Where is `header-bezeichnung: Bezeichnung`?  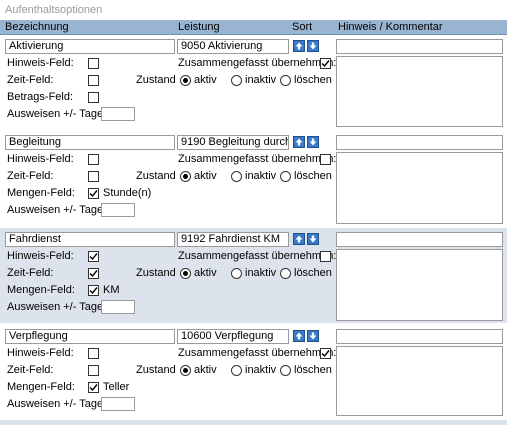
header-bezeichnung: Bezeichnung is located at coordinates (37, 27).